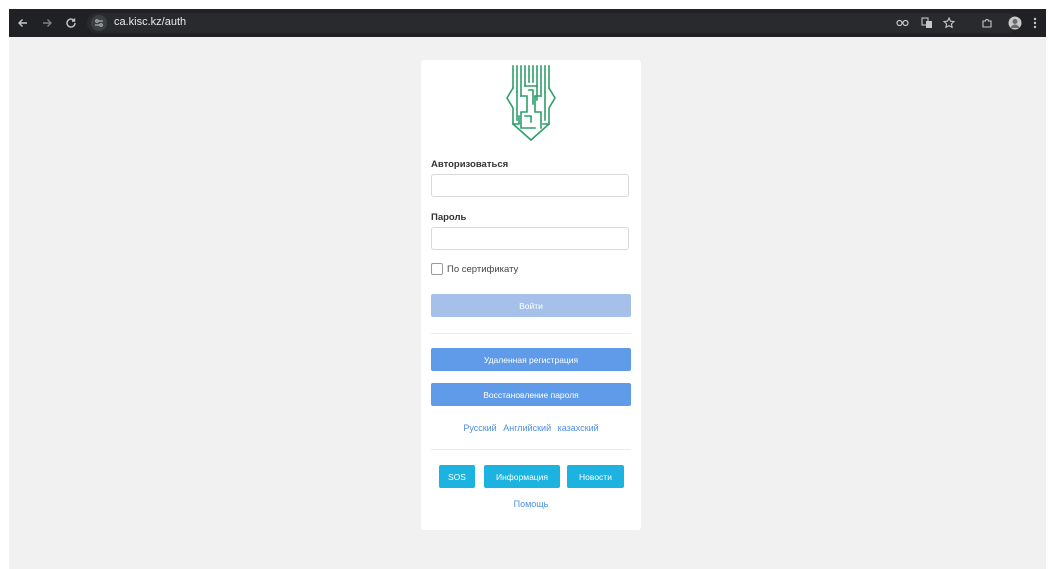 Image resolution: width=1055 pixels, height=569 pixels. What do you see at coordinates (903, 23) in the screenshot?
I see `password-key-icon` at bounding box center [903, 23].